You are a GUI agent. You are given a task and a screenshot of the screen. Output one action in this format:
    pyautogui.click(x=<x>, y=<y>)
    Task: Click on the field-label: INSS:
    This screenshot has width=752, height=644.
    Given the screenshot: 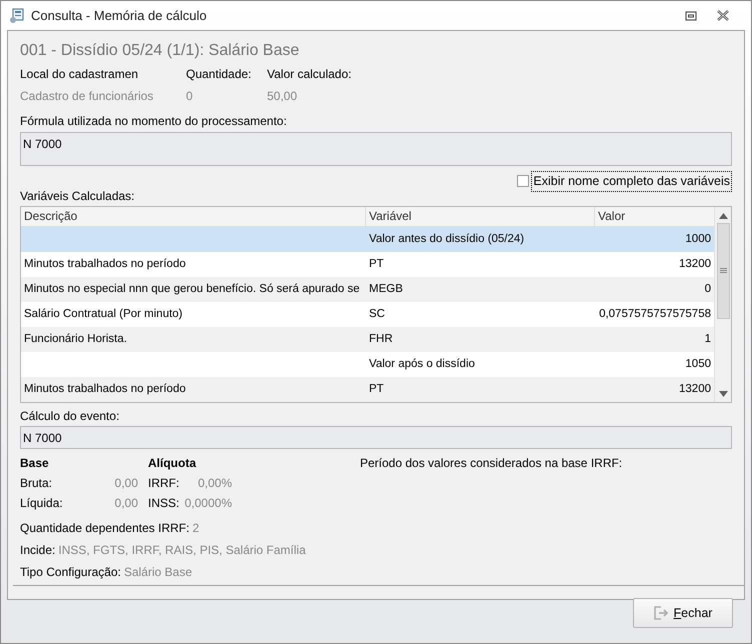 What is the action you would take?
    pyautogui.click(x=164, y=503)
    